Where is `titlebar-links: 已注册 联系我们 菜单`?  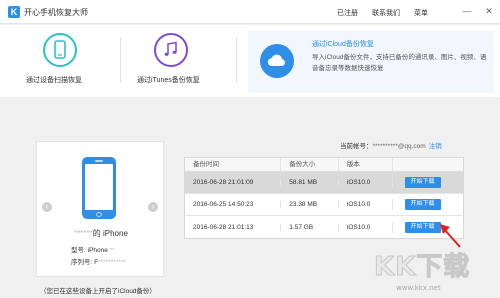
titlebar-links: 已注册 联系我们 菜单 is located at coordinates (382, 13).